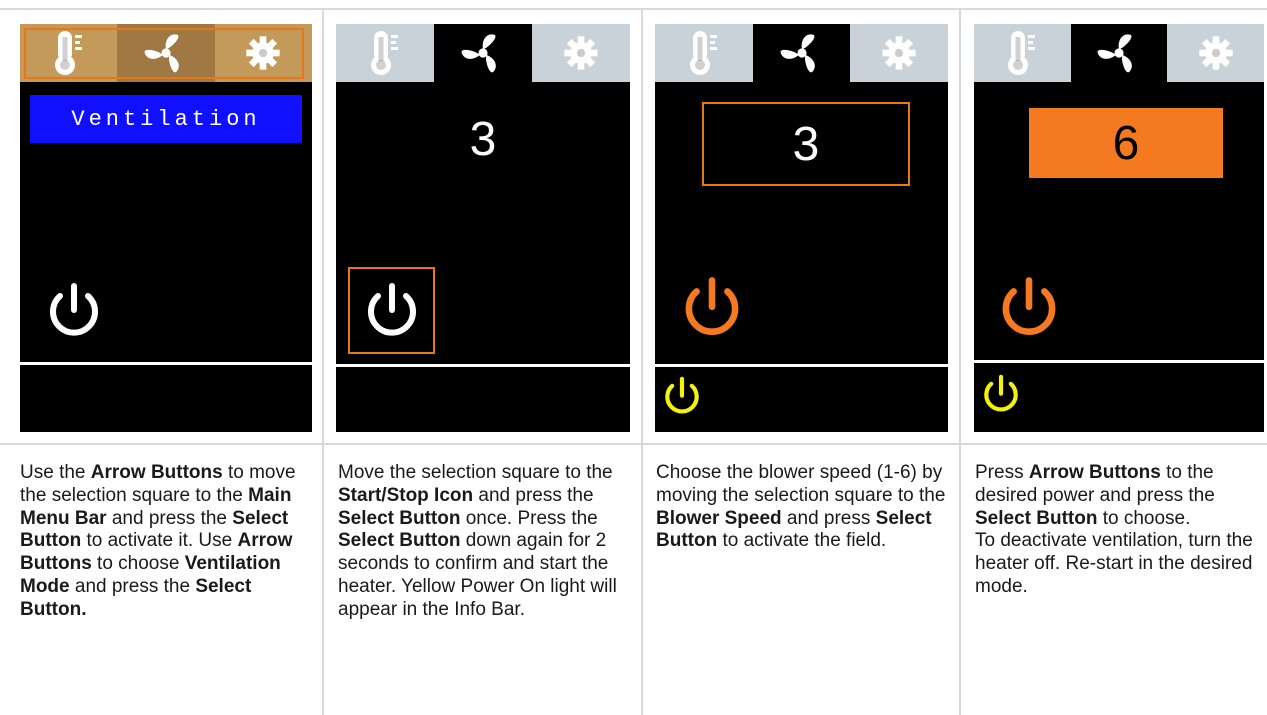 The width and height of the screenshot is (1267, 715). I want to click on blower-speed-field: 3, so click(806, 144).